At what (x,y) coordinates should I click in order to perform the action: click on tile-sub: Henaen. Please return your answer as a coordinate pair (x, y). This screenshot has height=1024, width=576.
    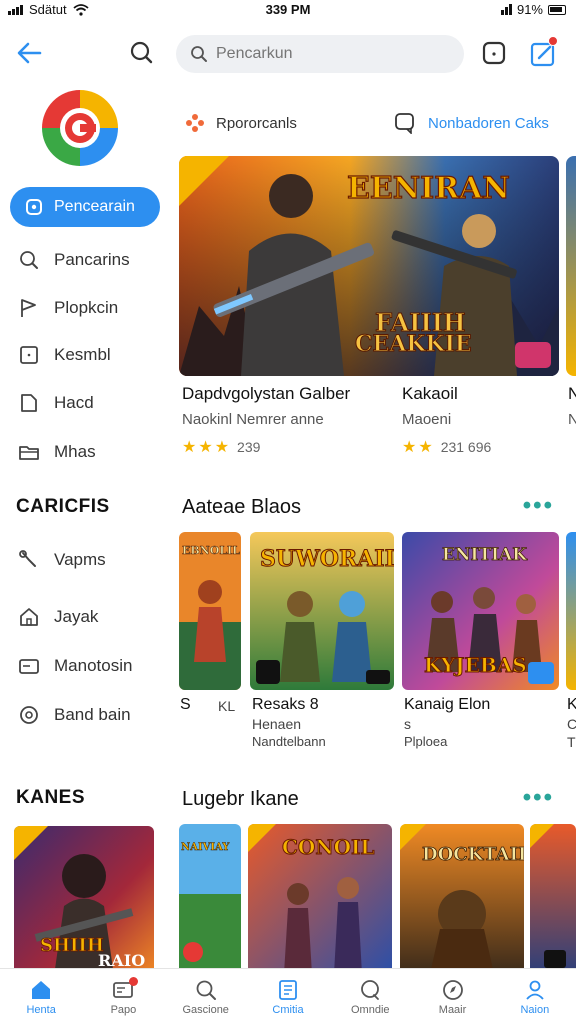
    Looking at the image, I should click on (277, 724).